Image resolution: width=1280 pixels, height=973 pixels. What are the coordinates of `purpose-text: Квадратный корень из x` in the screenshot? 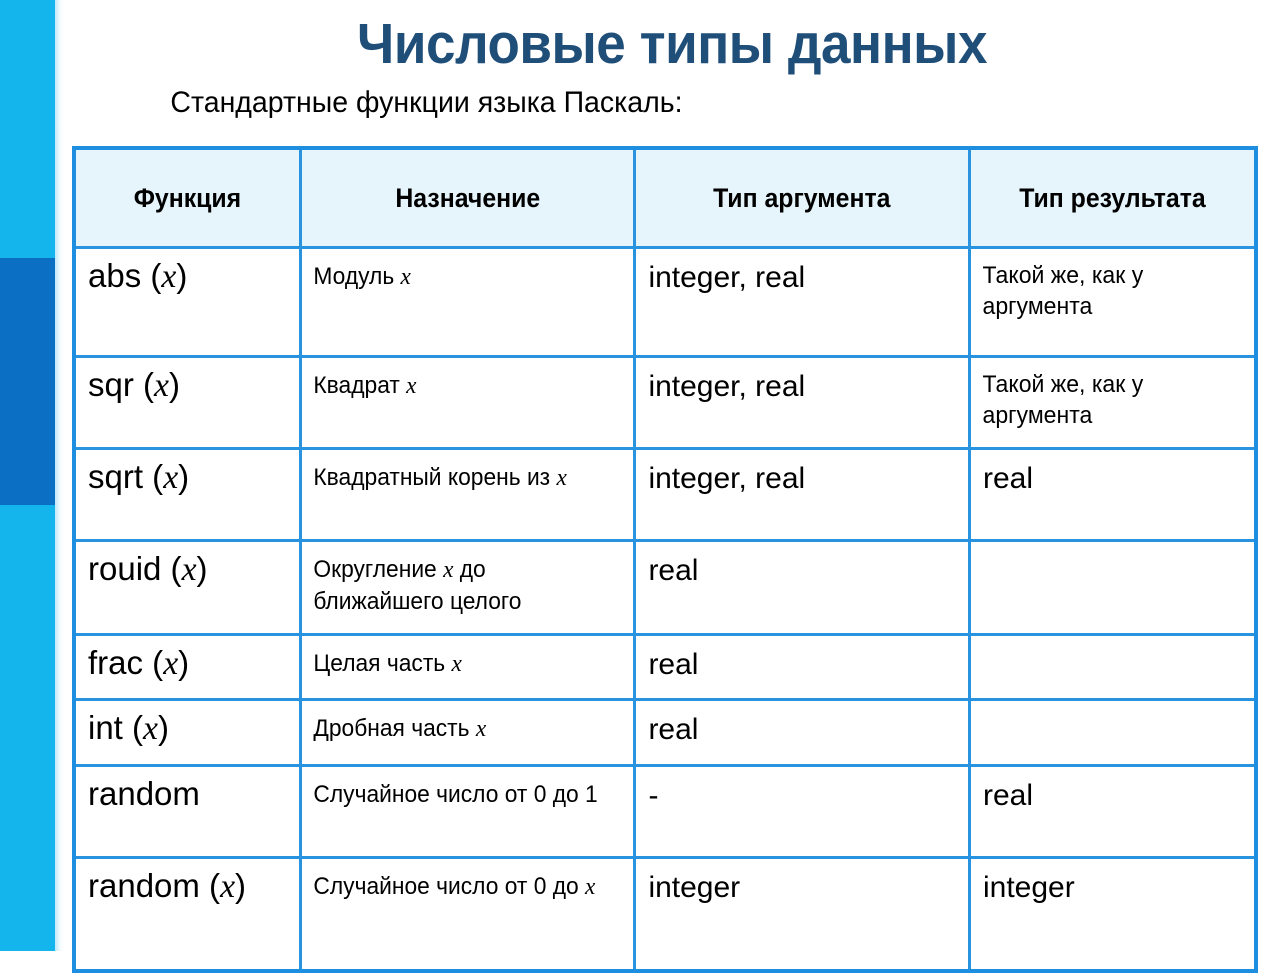 It's located at (440, 477).